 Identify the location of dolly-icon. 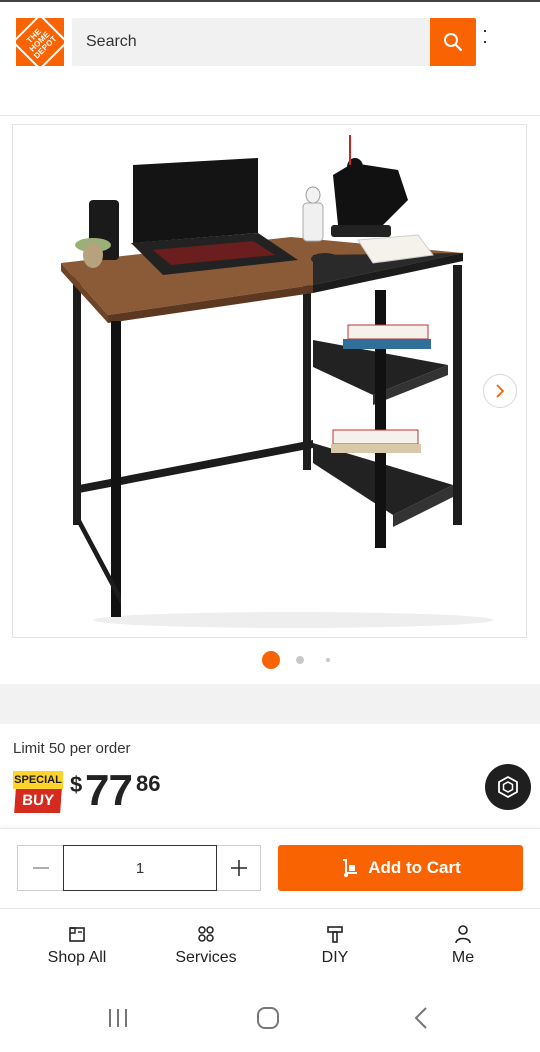
(350, 868).